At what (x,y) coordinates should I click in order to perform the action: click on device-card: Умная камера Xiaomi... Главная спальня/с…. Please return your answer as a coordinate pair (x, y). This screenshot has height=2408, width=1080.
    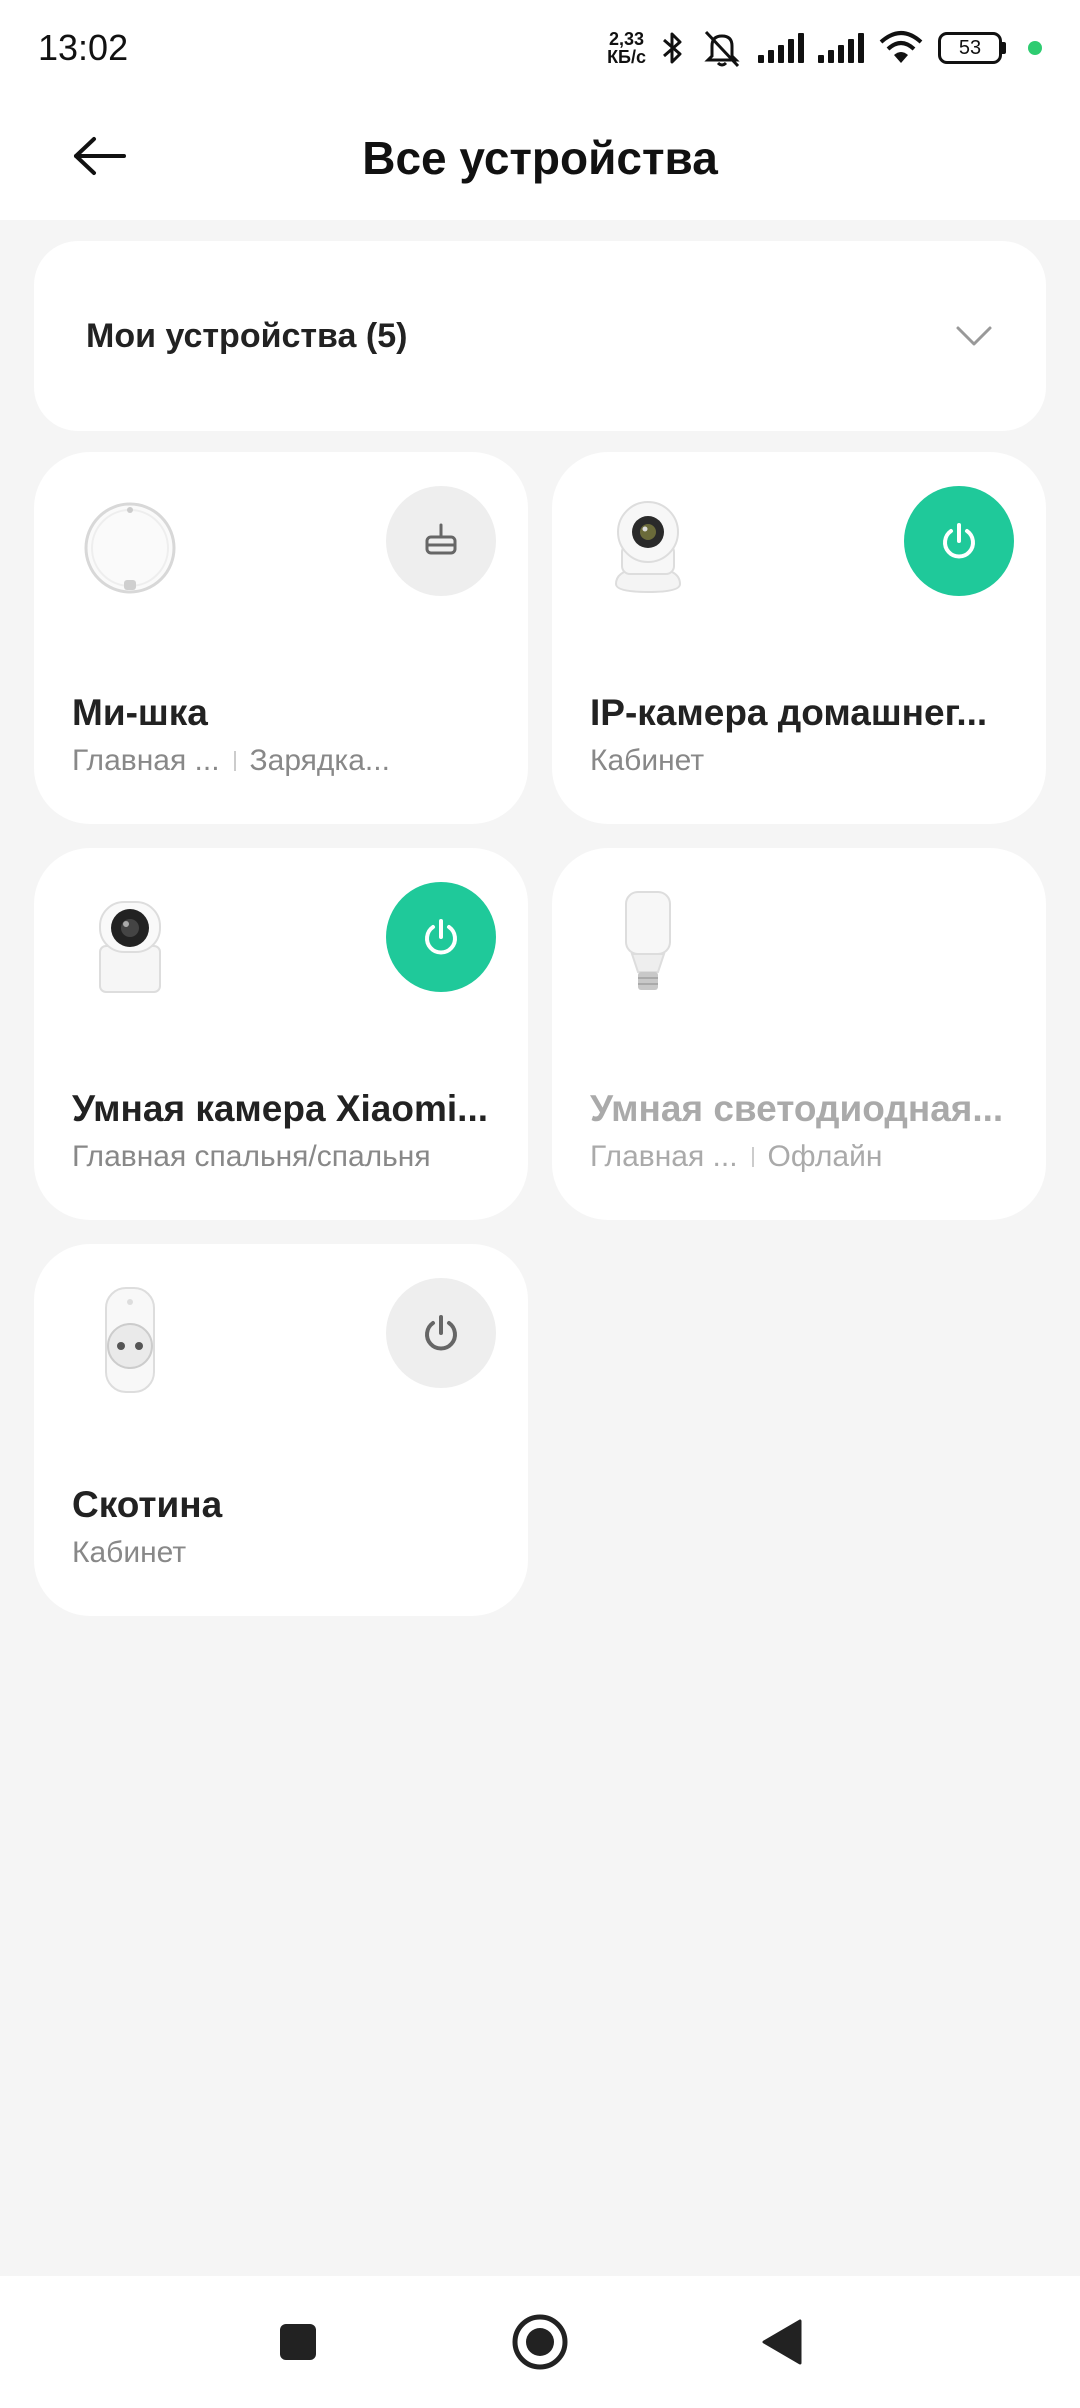
    Looking at the image, I should click on (281, 1034).